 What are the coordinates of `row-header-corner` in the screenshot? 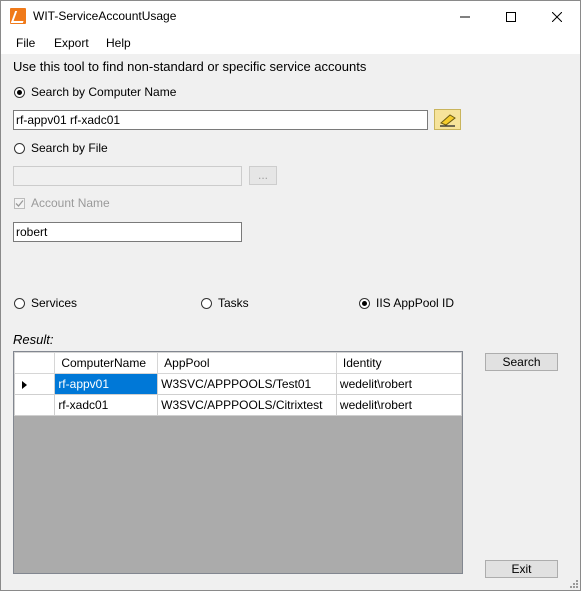 It's located at (35, 363).